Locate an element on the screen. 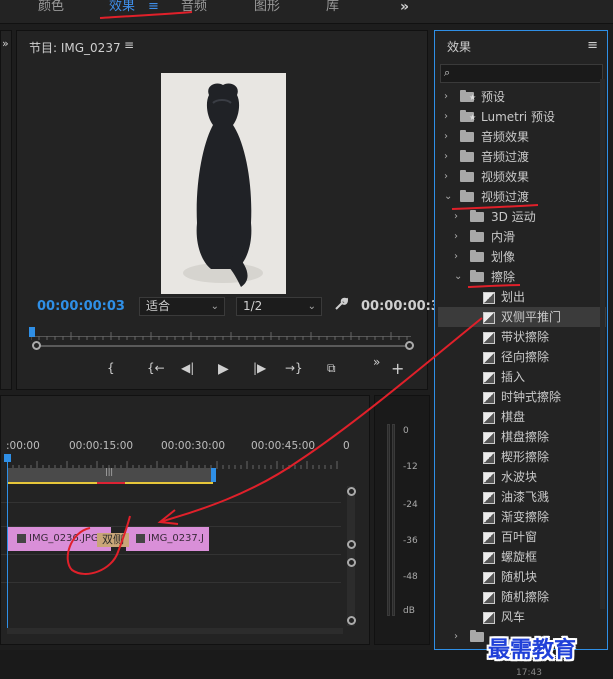 The width and height of the screenshot is (613, 679). play-button: ▶ is located at coordinates (223, 369).